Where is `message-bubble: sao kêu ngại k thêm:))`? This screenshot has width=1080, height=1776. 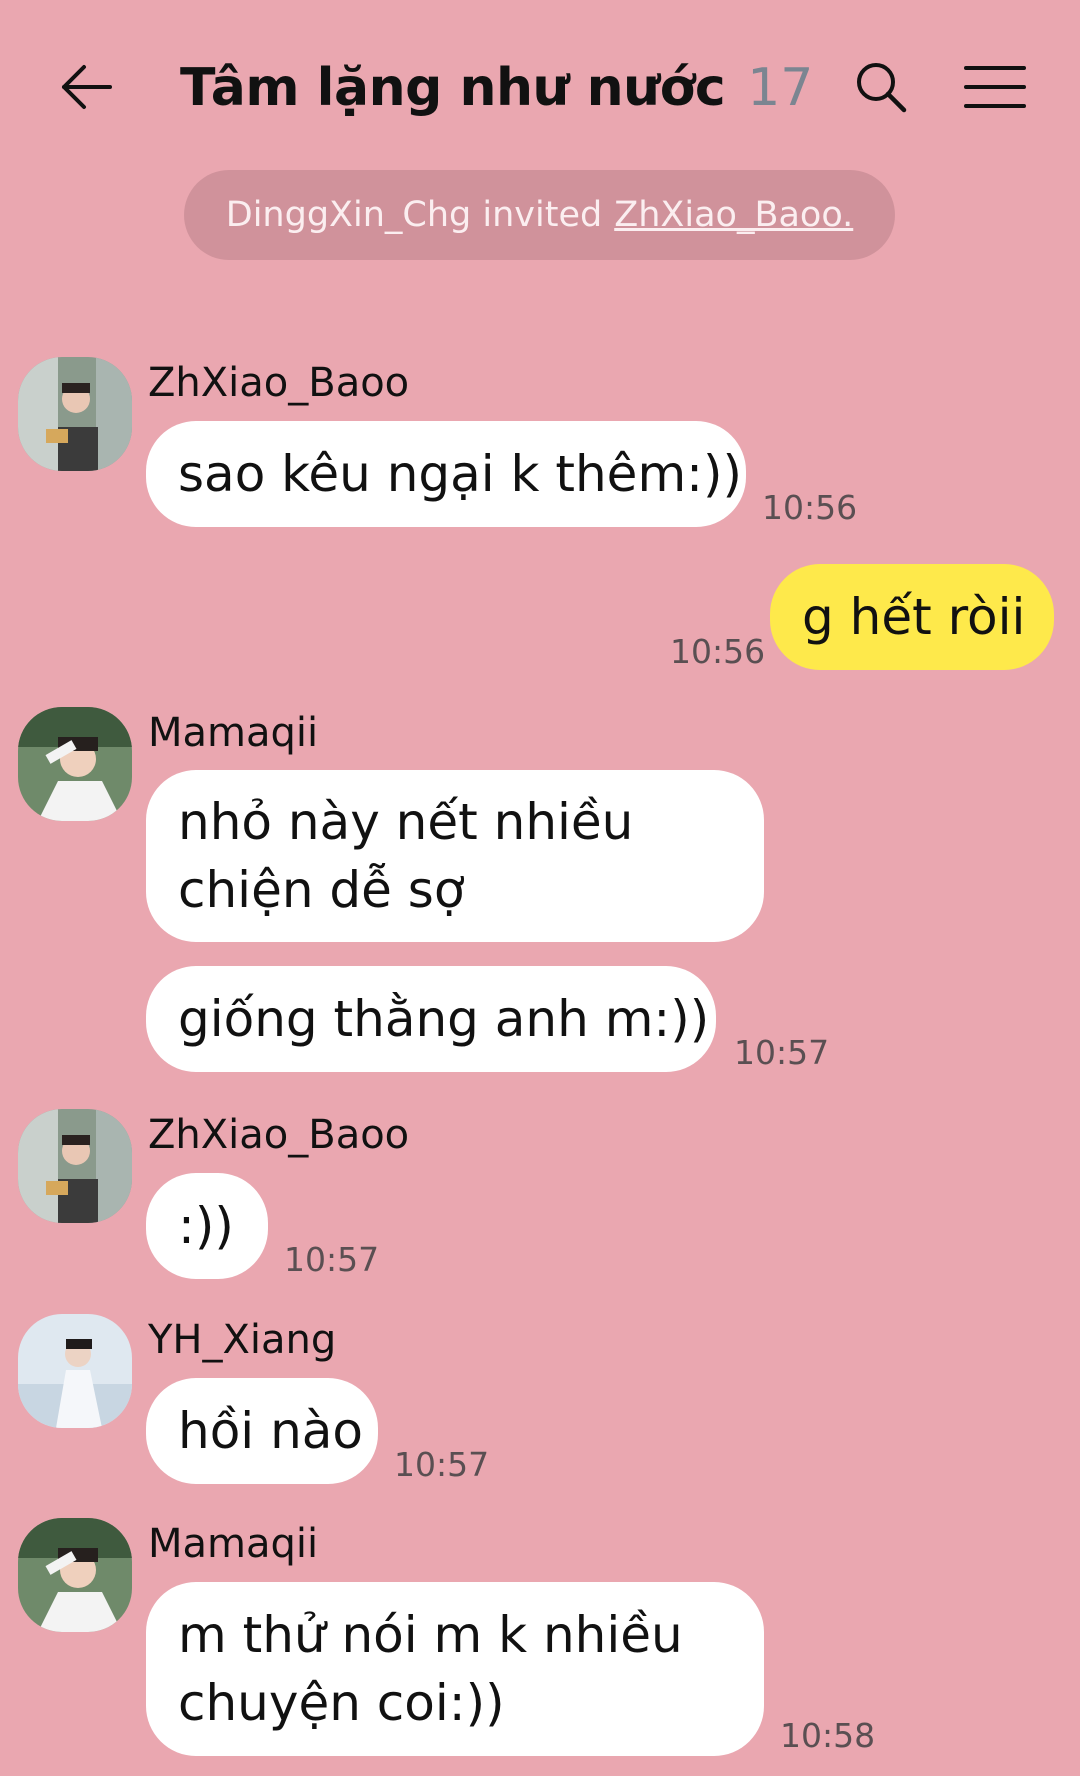
message-bubble: sao kêu ngại k thêm:)) is located at coordinates (446, 474).